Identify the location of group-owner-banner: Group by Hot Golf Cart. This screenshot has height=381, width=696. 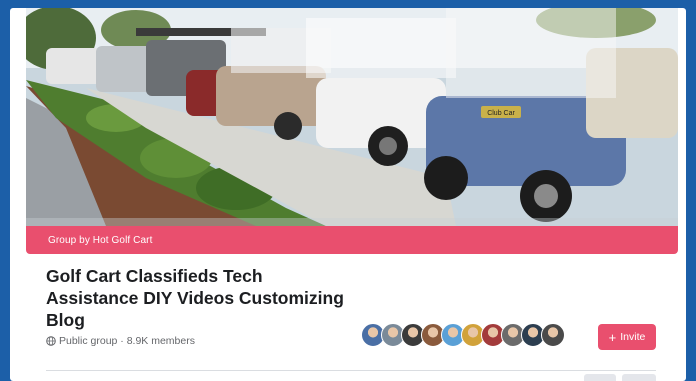
(352, 240).